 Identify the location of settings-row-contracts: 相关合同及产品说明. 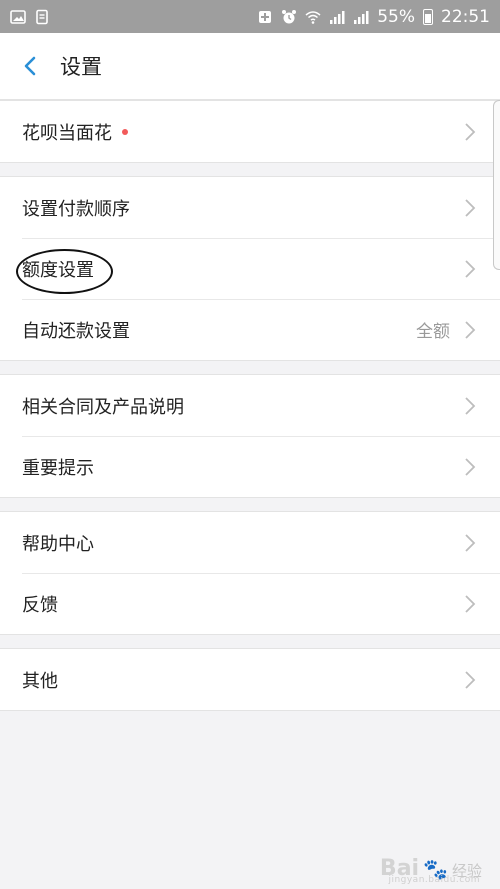
(250, 405).